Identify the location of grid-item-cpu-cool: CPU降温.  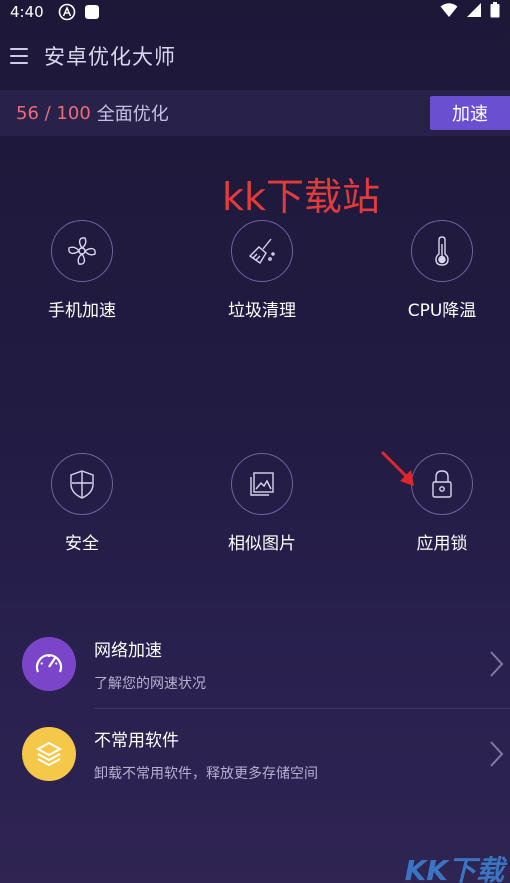
(442, 270).